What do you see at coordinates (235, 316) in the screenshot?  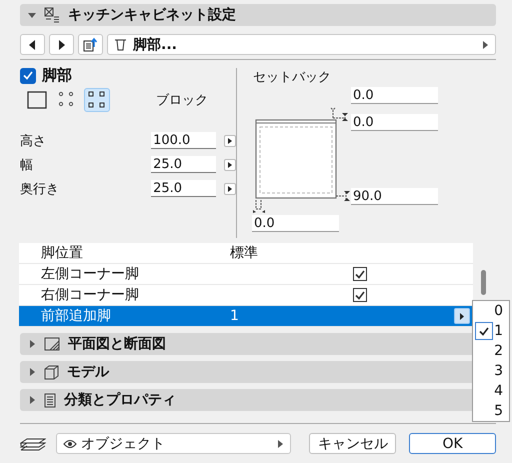 I see `parameter-value: 1` at bounding box center [235, 316].